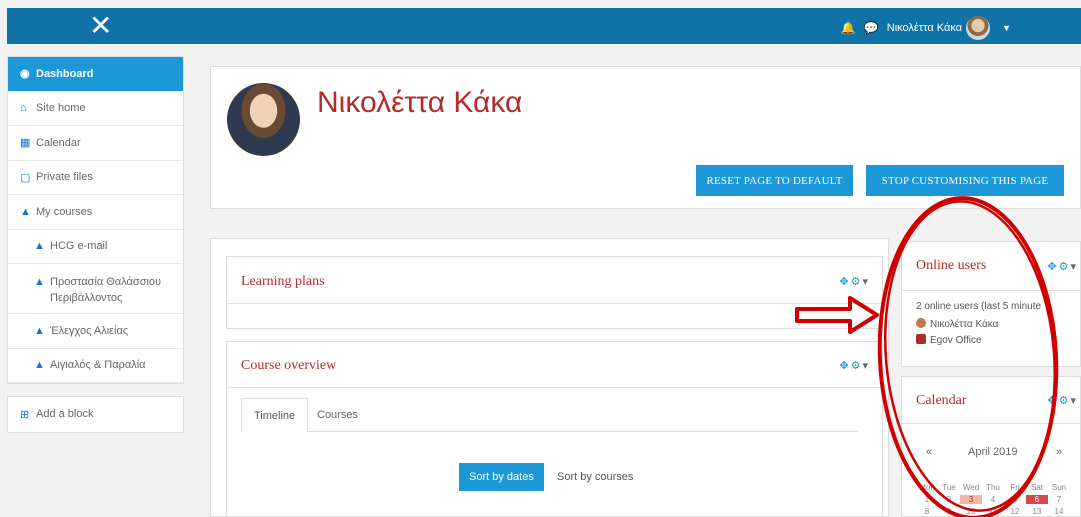  What do you see at coordinates (544, 26) in the screenshot?
I see `top-navbar: ✕ 🔔 💬 Νικολέττα Κάκα ▼` at bounding box center [544, 26].